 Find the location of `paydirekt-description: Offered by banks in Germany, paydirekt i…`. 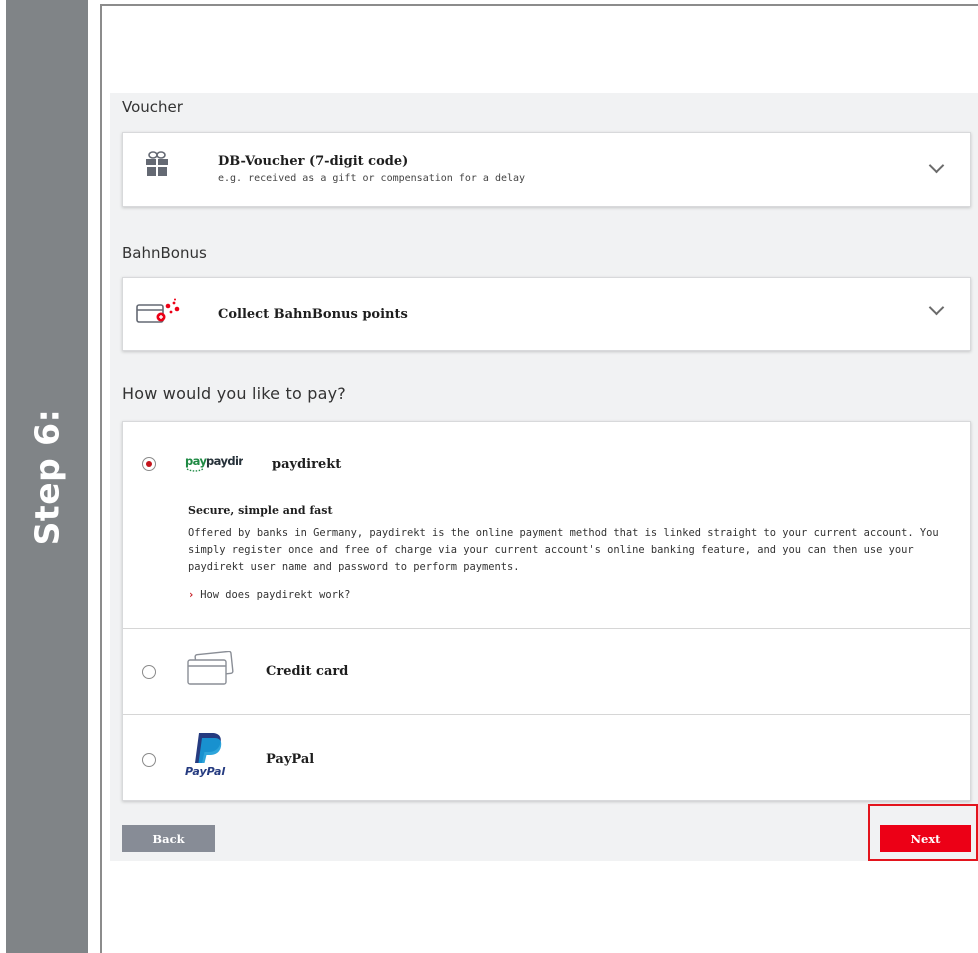

paydirekt-description: Offered by banks in Germany, paydirekt i… is located at coordinates (563, 550).